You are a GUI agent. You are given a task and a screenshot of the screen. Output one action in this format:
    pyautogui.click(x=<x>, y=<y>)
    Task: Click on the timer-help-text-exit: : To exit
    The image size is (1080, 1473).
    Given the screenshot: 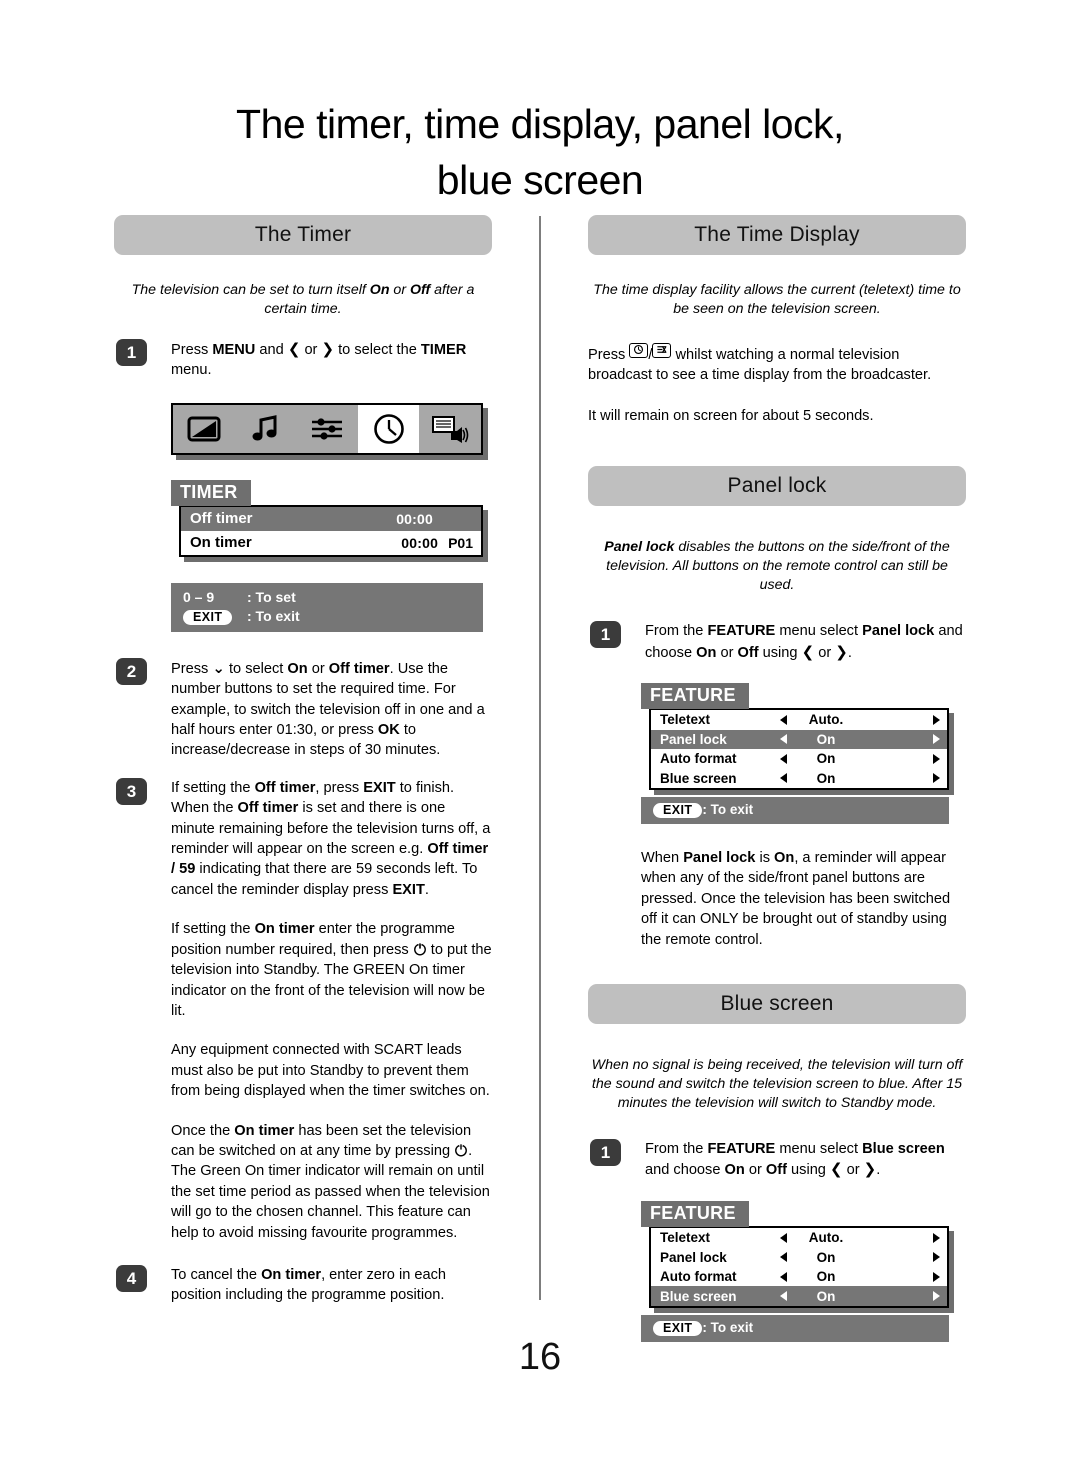 What is the action you would take?
    pyautogui.click(x=273, y=615)
    